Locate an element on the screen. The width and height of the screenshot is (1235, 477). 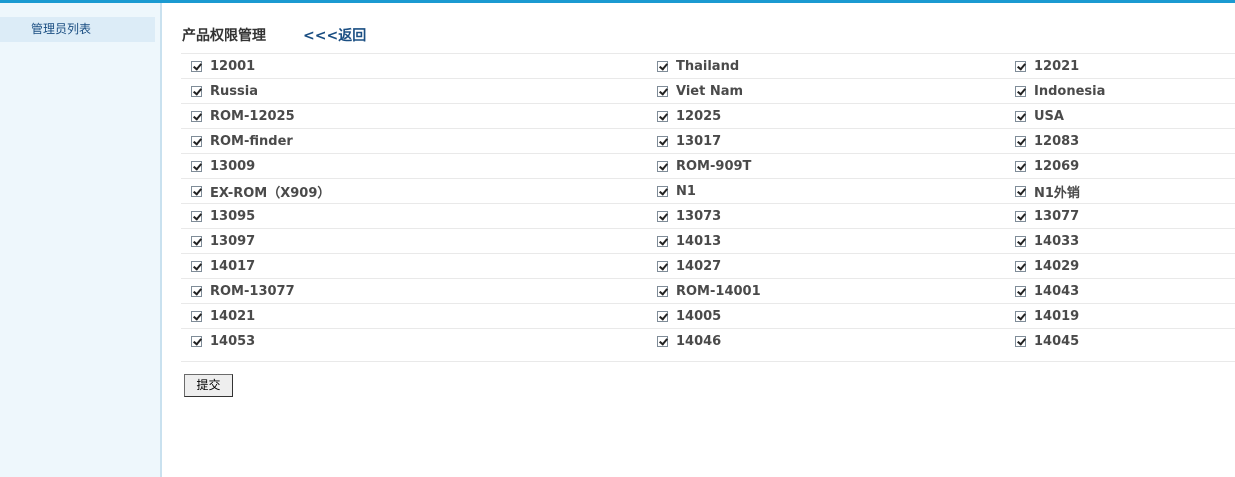
permission-option: 12069 is located at coordinates (1047, 166).